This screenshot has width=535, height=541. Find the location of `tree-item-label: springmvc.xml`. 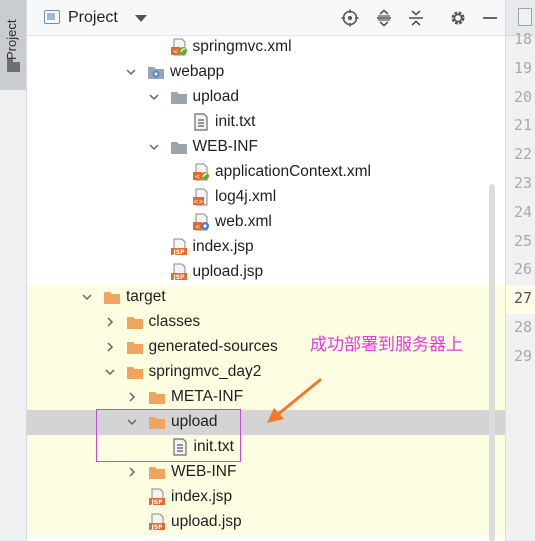

tree-item-label: springmvc.xml is located at coordinates (242, 46).